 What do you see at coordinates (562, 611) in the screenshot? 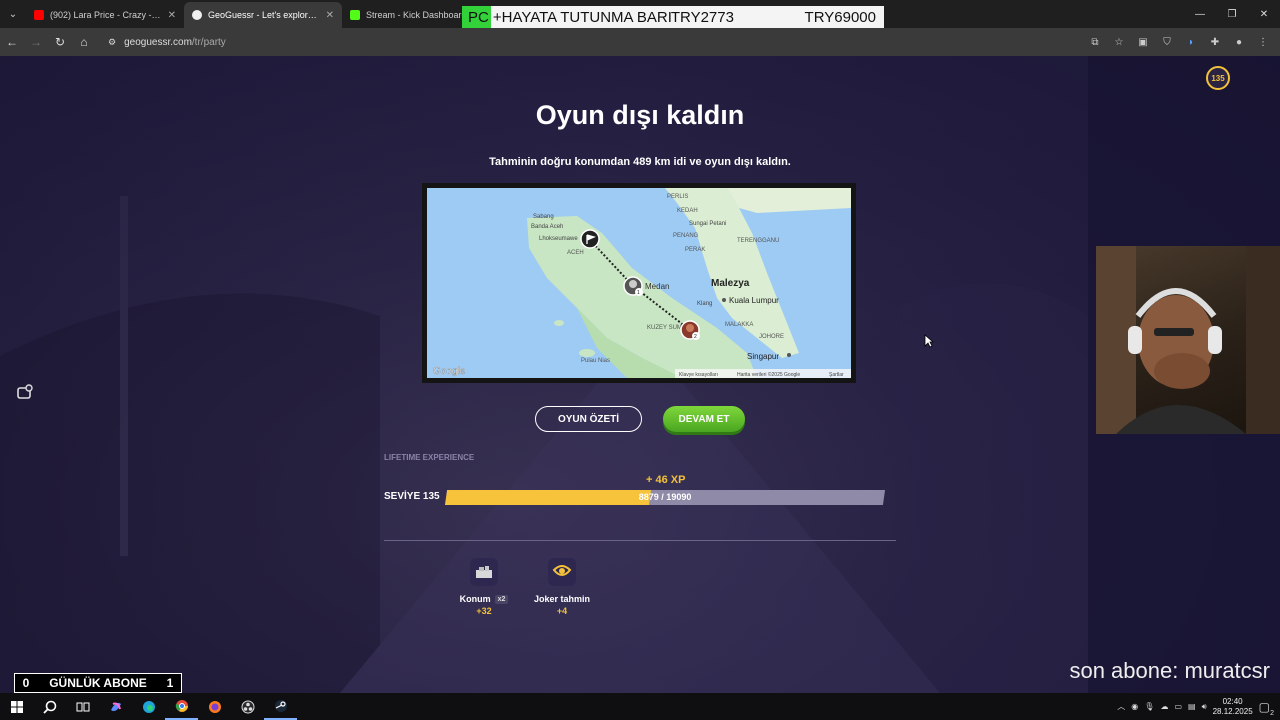
I see `medal-points: +4` at bounding box center [562, 611].